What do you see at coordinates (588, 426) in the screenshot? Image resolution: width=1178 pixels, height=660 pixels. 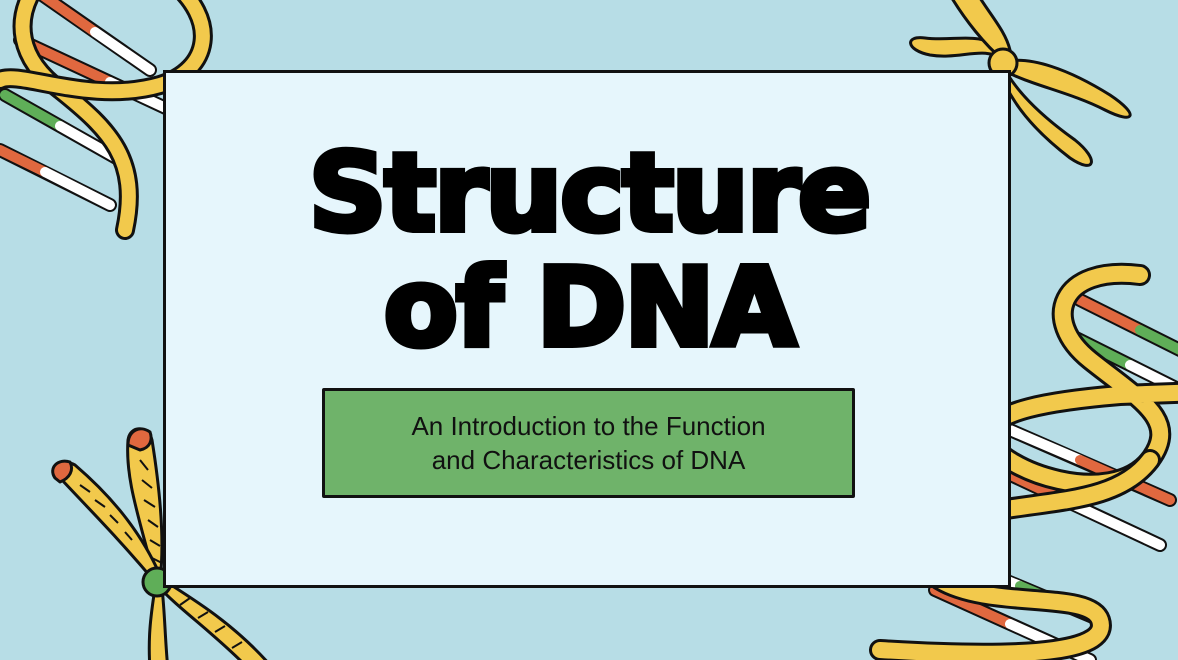 I see `subtitle-line1: An Introduction to the Function` at bounding box center [588, 426].